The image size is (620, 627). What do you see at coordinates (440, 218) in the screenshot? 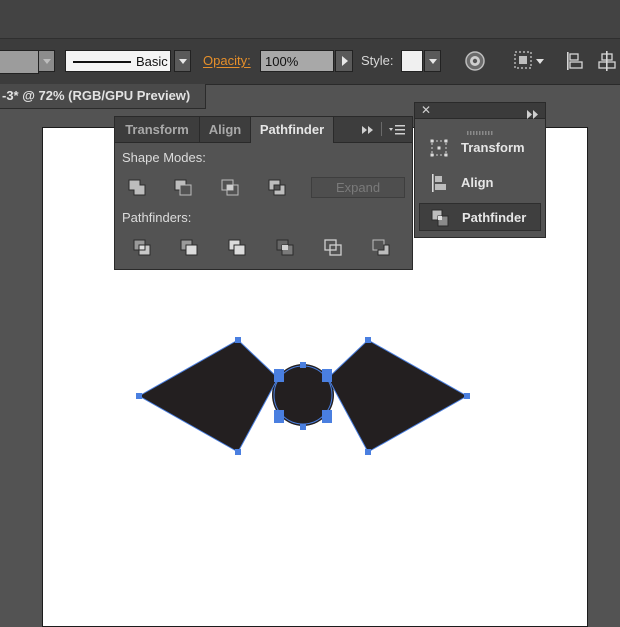
I see `pathfinder-icon` at bounding box center [440, 218].